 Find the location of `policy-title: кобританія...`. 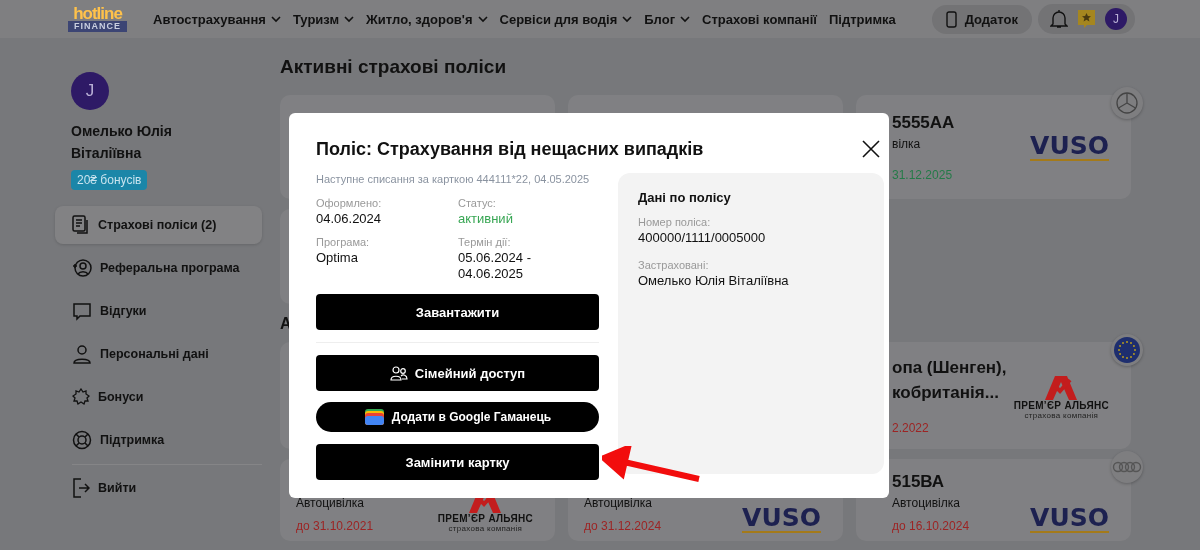

policy-title: кобританія... is located at coordinates (946, 392).